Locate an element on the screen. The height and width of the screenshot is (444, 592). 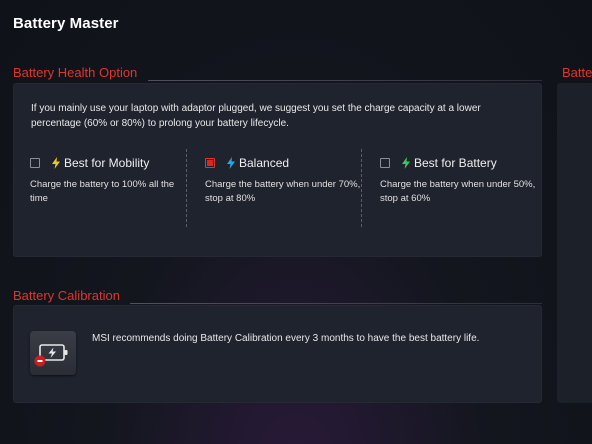
lightning-blue-icon is located at coordinates (231, 163).